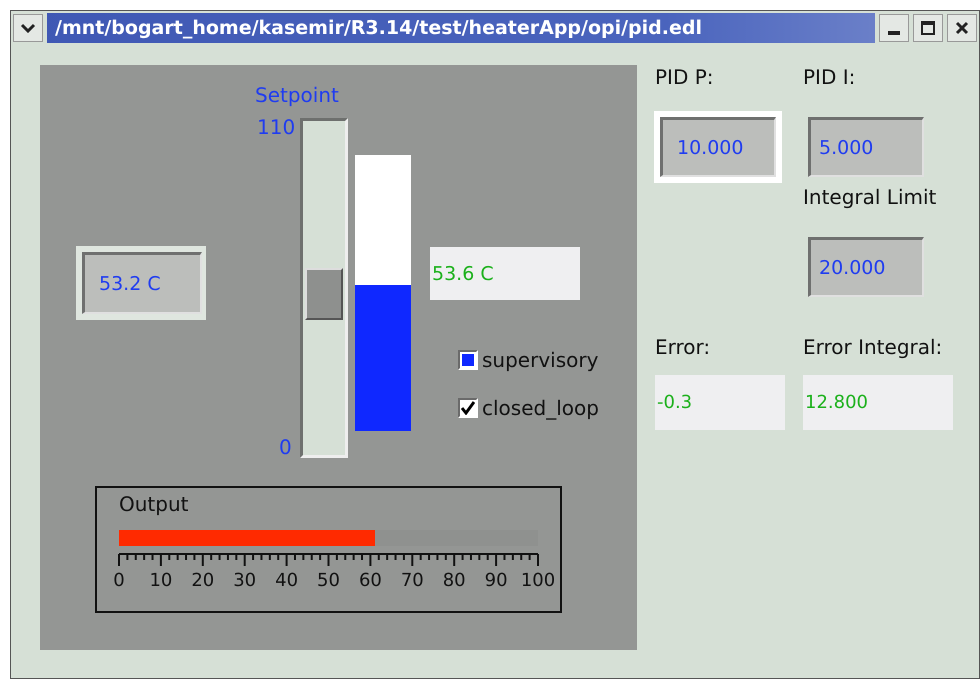 The height and width of the screenshot is (679, 980). I want to click on scale-label: 20, so click(202, 580).